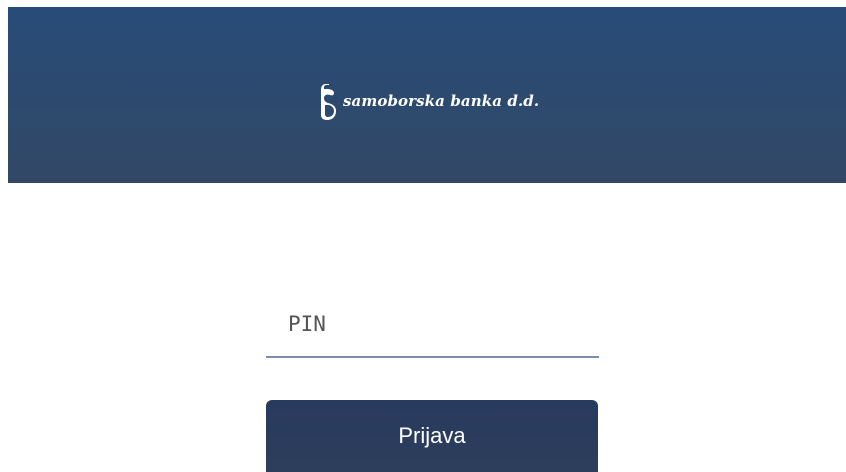 The height and width of the screenshot is (472, 846). What do you see at coordinates (432, 357) in the screenshot?
I see `pin-underline` at bounding box center [432, 357].